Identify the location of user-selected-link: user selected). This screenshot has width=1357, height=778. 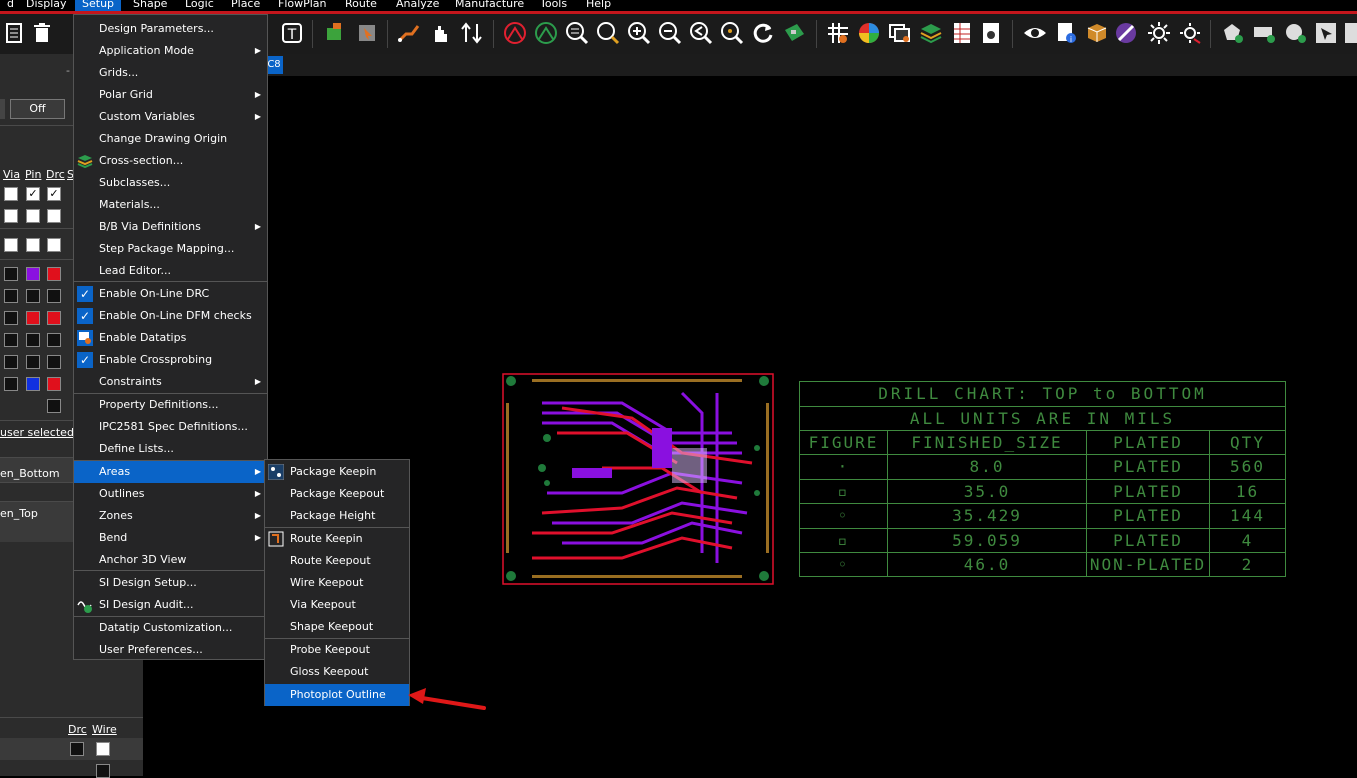
(39, 432).